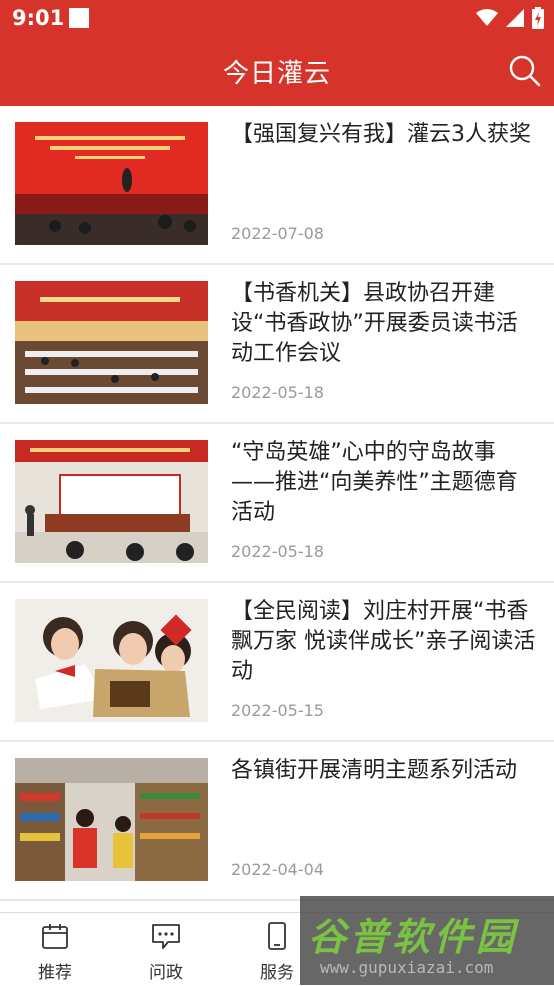  I want to click on notification-icon, so click(79, 18).